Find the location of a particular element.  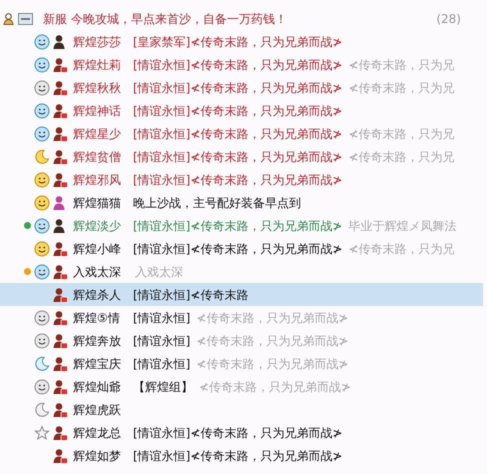

member-row: 辉煌⑤情 [情谊永恒] ≮传奇末路，只为兄弟而战≯ is located at coordinates (241, 317).